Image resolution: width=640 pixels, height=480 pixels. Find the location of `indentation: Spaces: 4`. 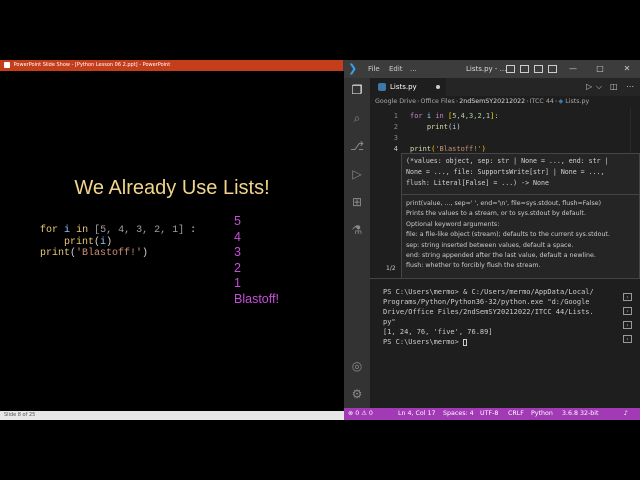

indentation: Spaces: 4 is located at coordinates (458, 414).